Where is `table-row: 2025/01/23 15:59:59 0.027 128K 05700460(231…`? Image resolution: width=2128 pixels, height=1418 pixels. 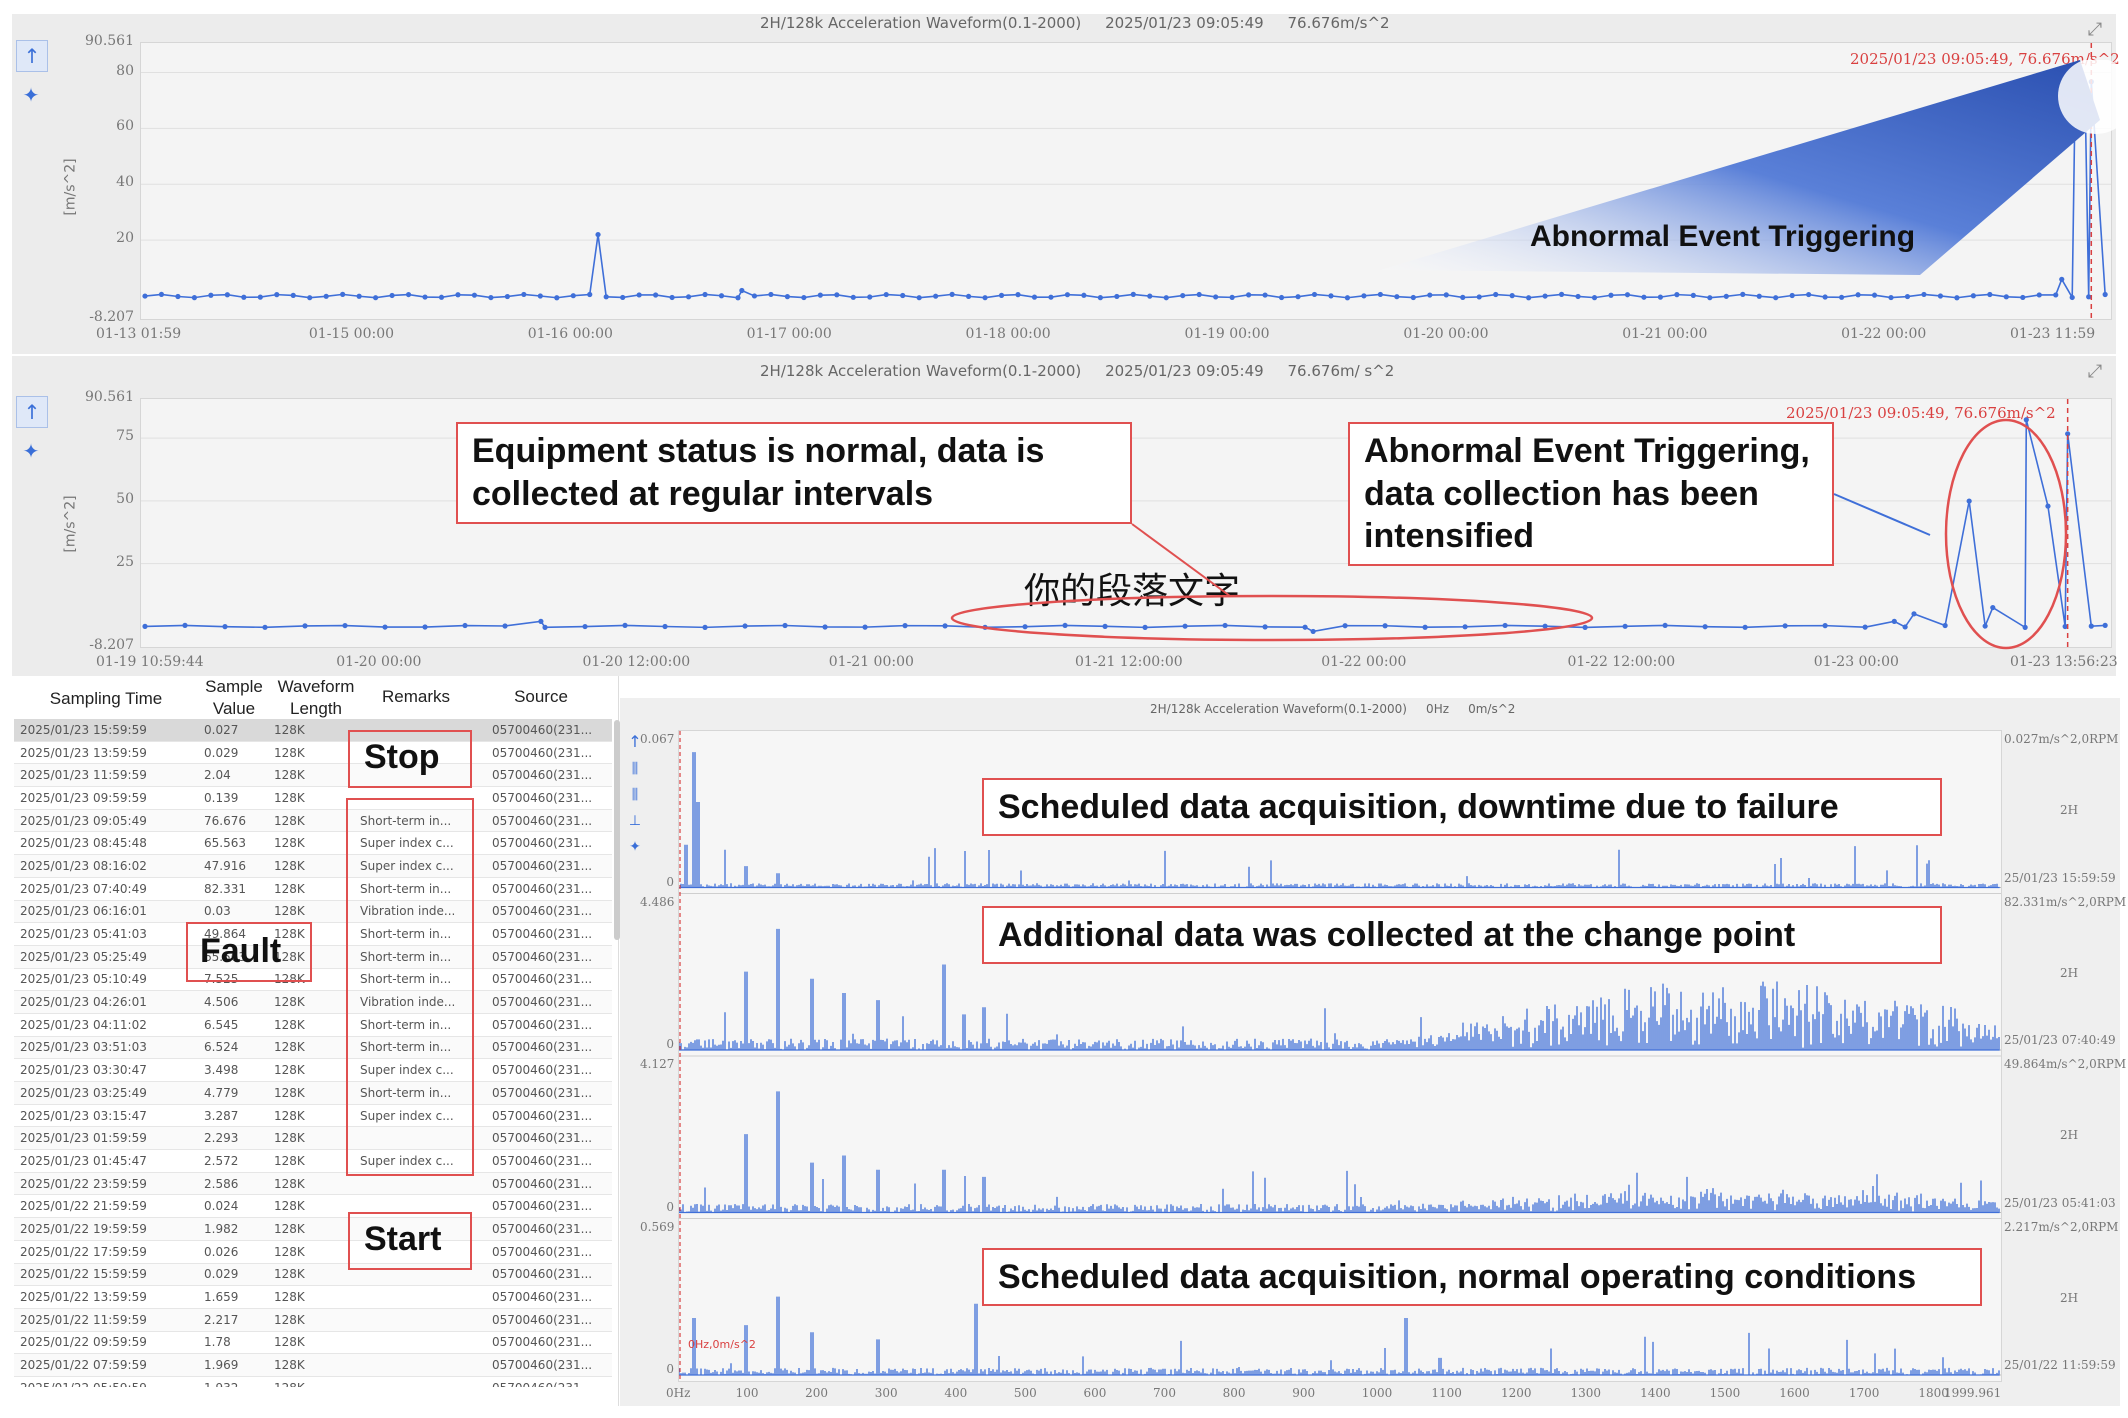 table-row: 2025/01/23 15:59:59 0.027 128K 05700460(231… is located at coordinates (313, 730).